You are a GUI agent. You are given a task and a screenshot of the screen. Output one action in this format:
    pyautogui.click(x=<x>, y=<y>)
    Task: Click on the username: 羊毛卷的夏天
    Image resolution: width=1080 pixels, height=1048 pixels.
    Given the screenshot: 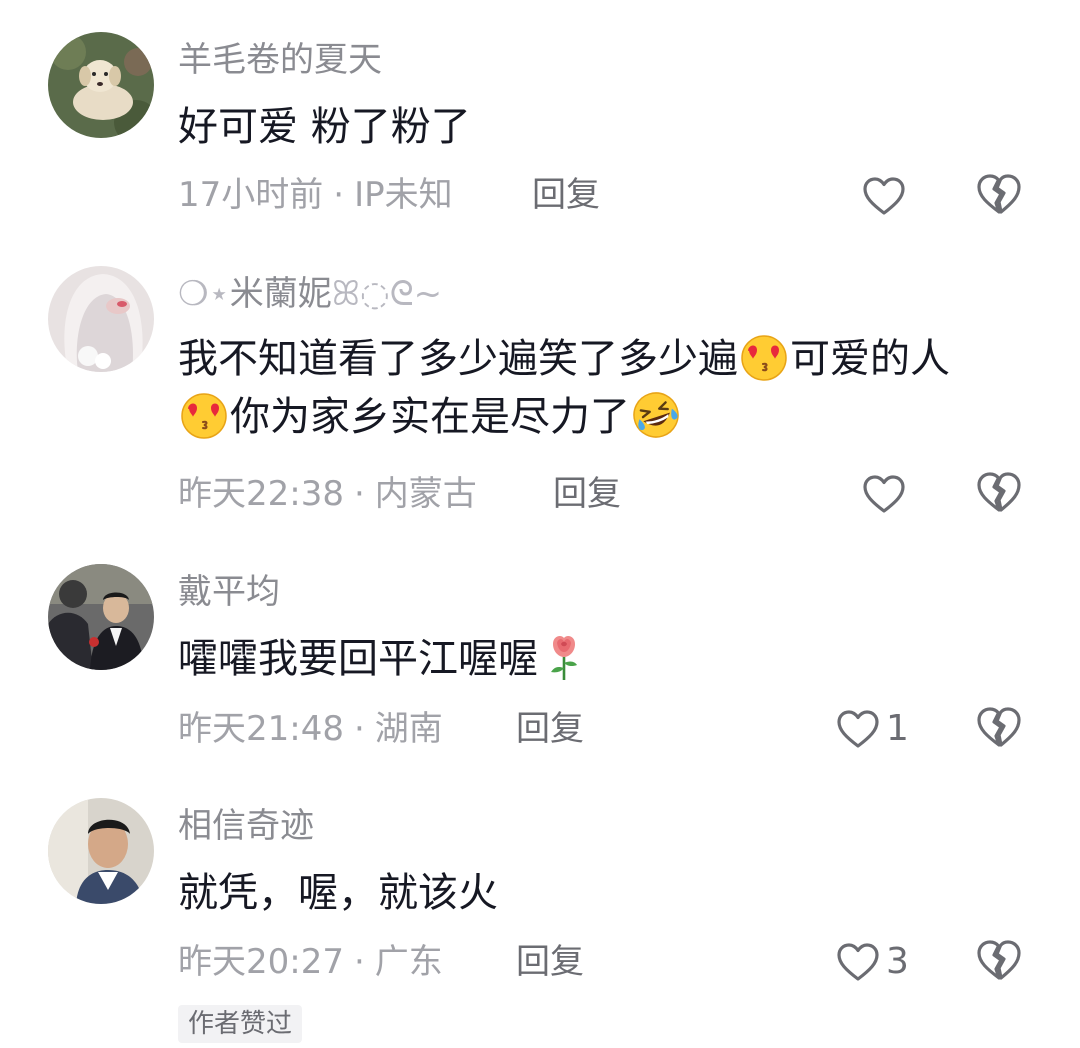 What is the action you would take?
    pyautogui.click(x=280, y=60)
    